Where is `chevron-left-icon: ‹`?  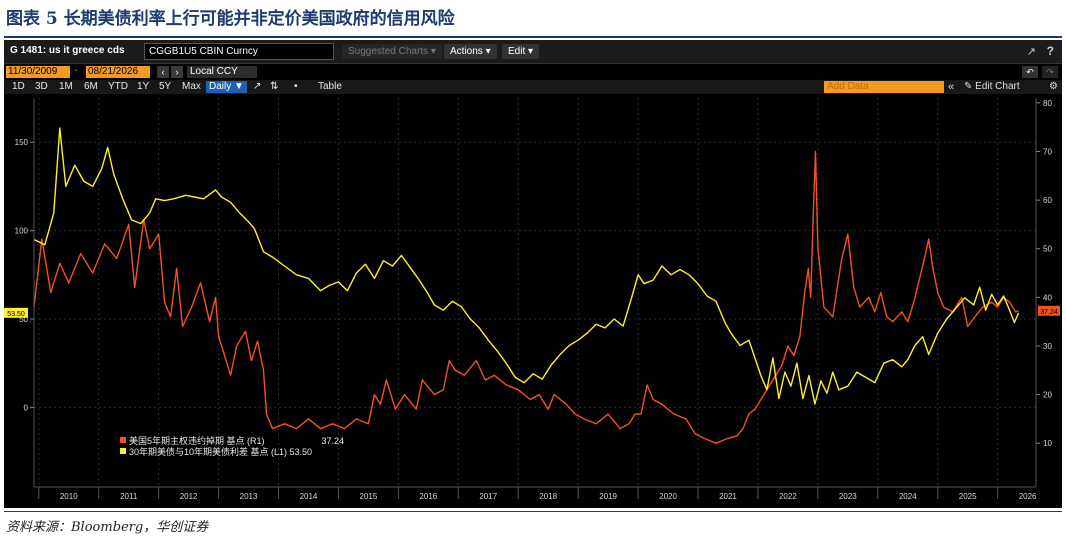 chevron-left-icon: ‹ is located at coordinates (163, 72).